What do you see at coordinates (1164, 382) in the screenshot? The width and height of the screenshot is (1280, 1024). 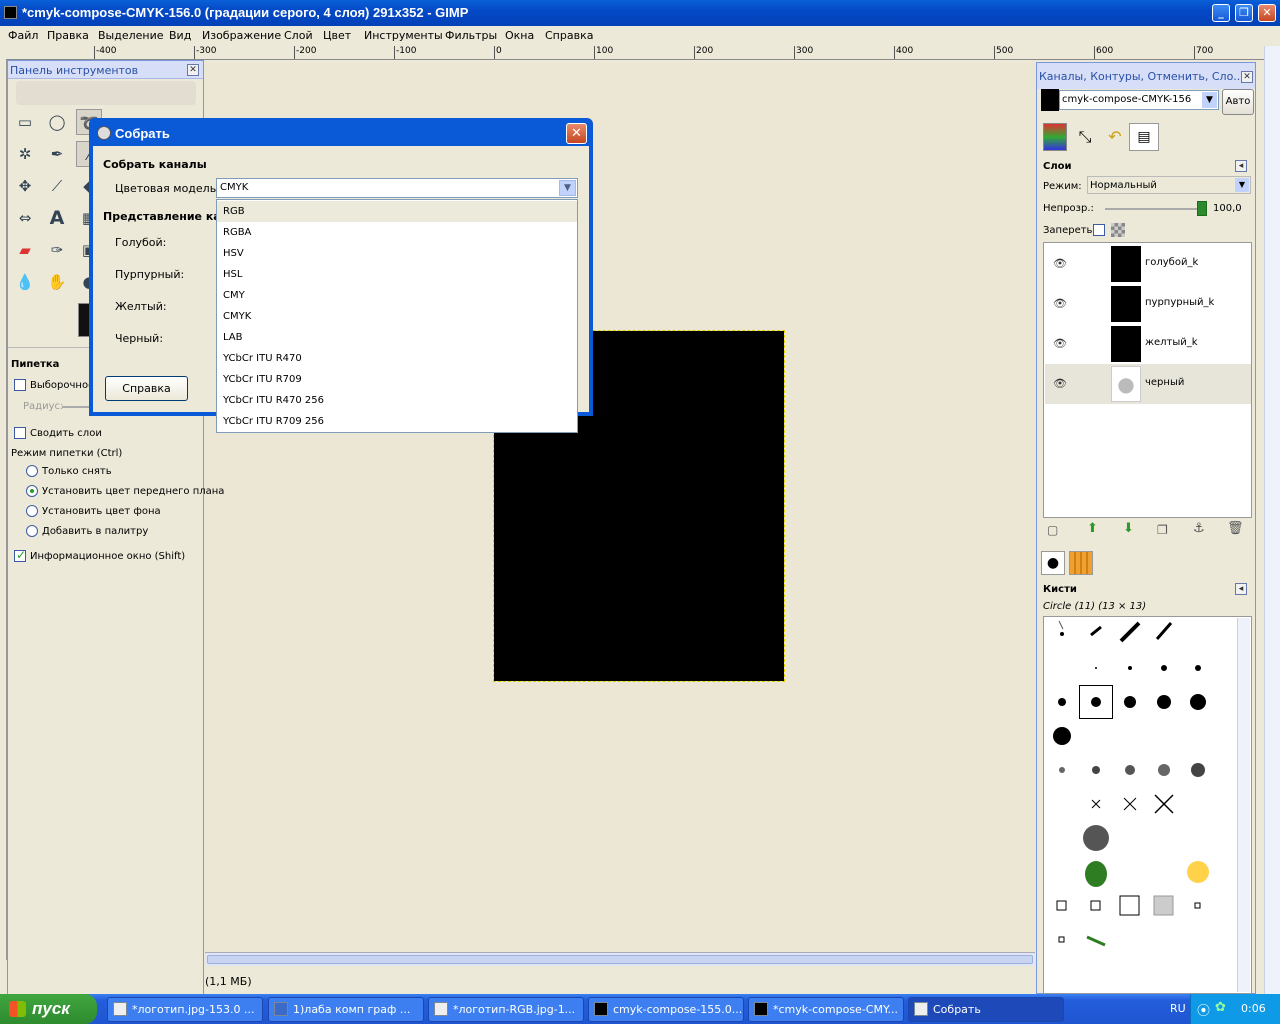 I see `layer-name: черный` at bounding box center [1164, 382].